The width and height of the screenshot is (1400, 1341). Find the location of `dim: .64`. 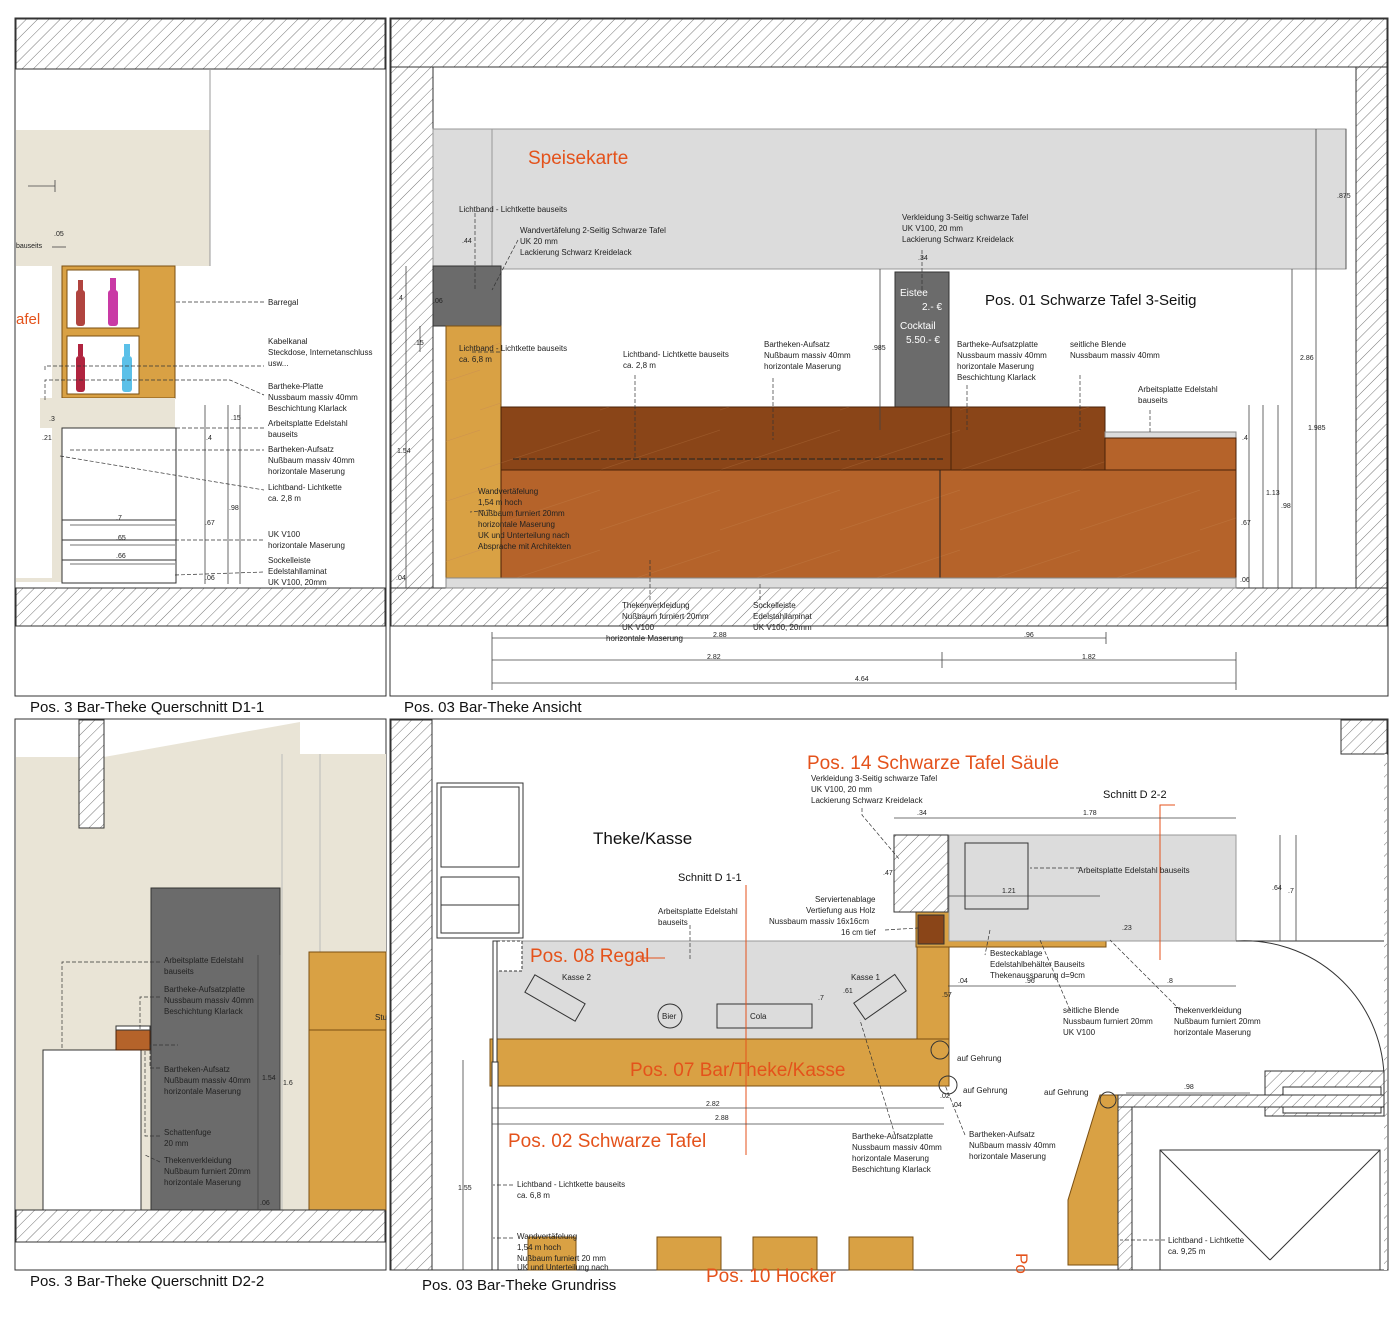

dim: .64 is located at coordinates (1277, 888).